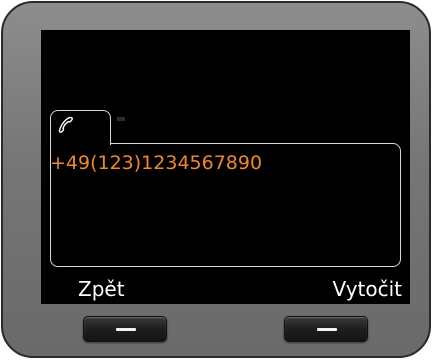  What do you see at coordinates (101, 289) in the screenshot?
I see `softkey-back-label: Zpět` at bounding box center [101, 289].